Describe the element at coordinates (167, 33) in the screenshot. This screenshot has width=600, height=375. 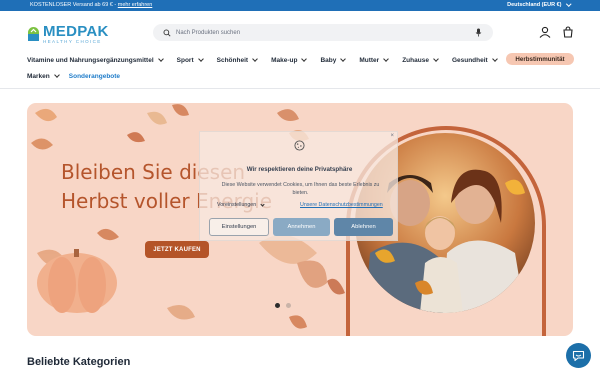
I see `search-icon` at that location.